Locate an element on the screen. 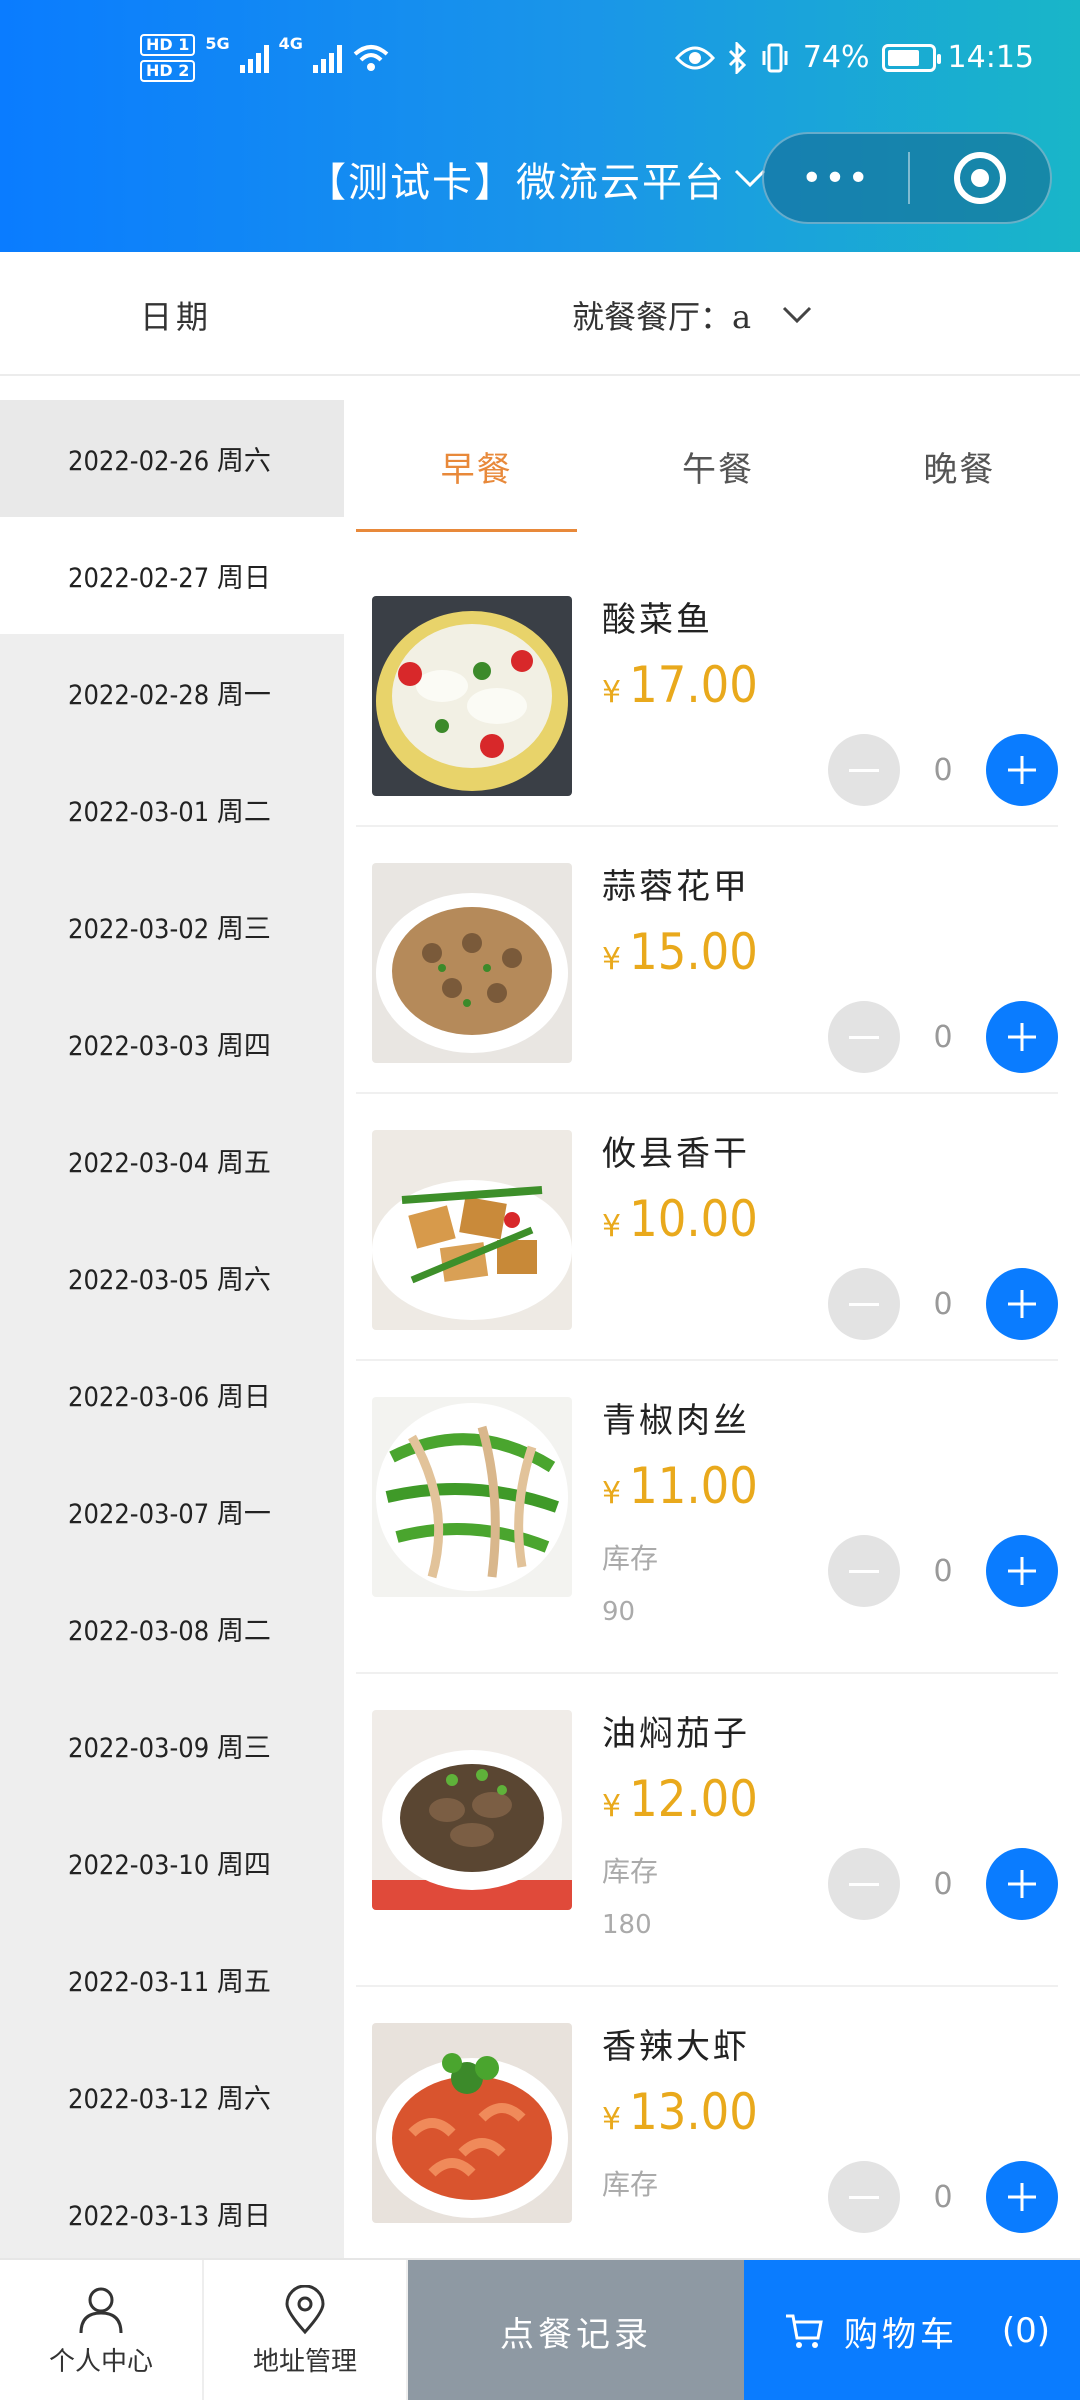 The height and width of the screenshot is (2400, 1080). date-item: 2022-03-08 周二 is located at coordinates (172, 1628).